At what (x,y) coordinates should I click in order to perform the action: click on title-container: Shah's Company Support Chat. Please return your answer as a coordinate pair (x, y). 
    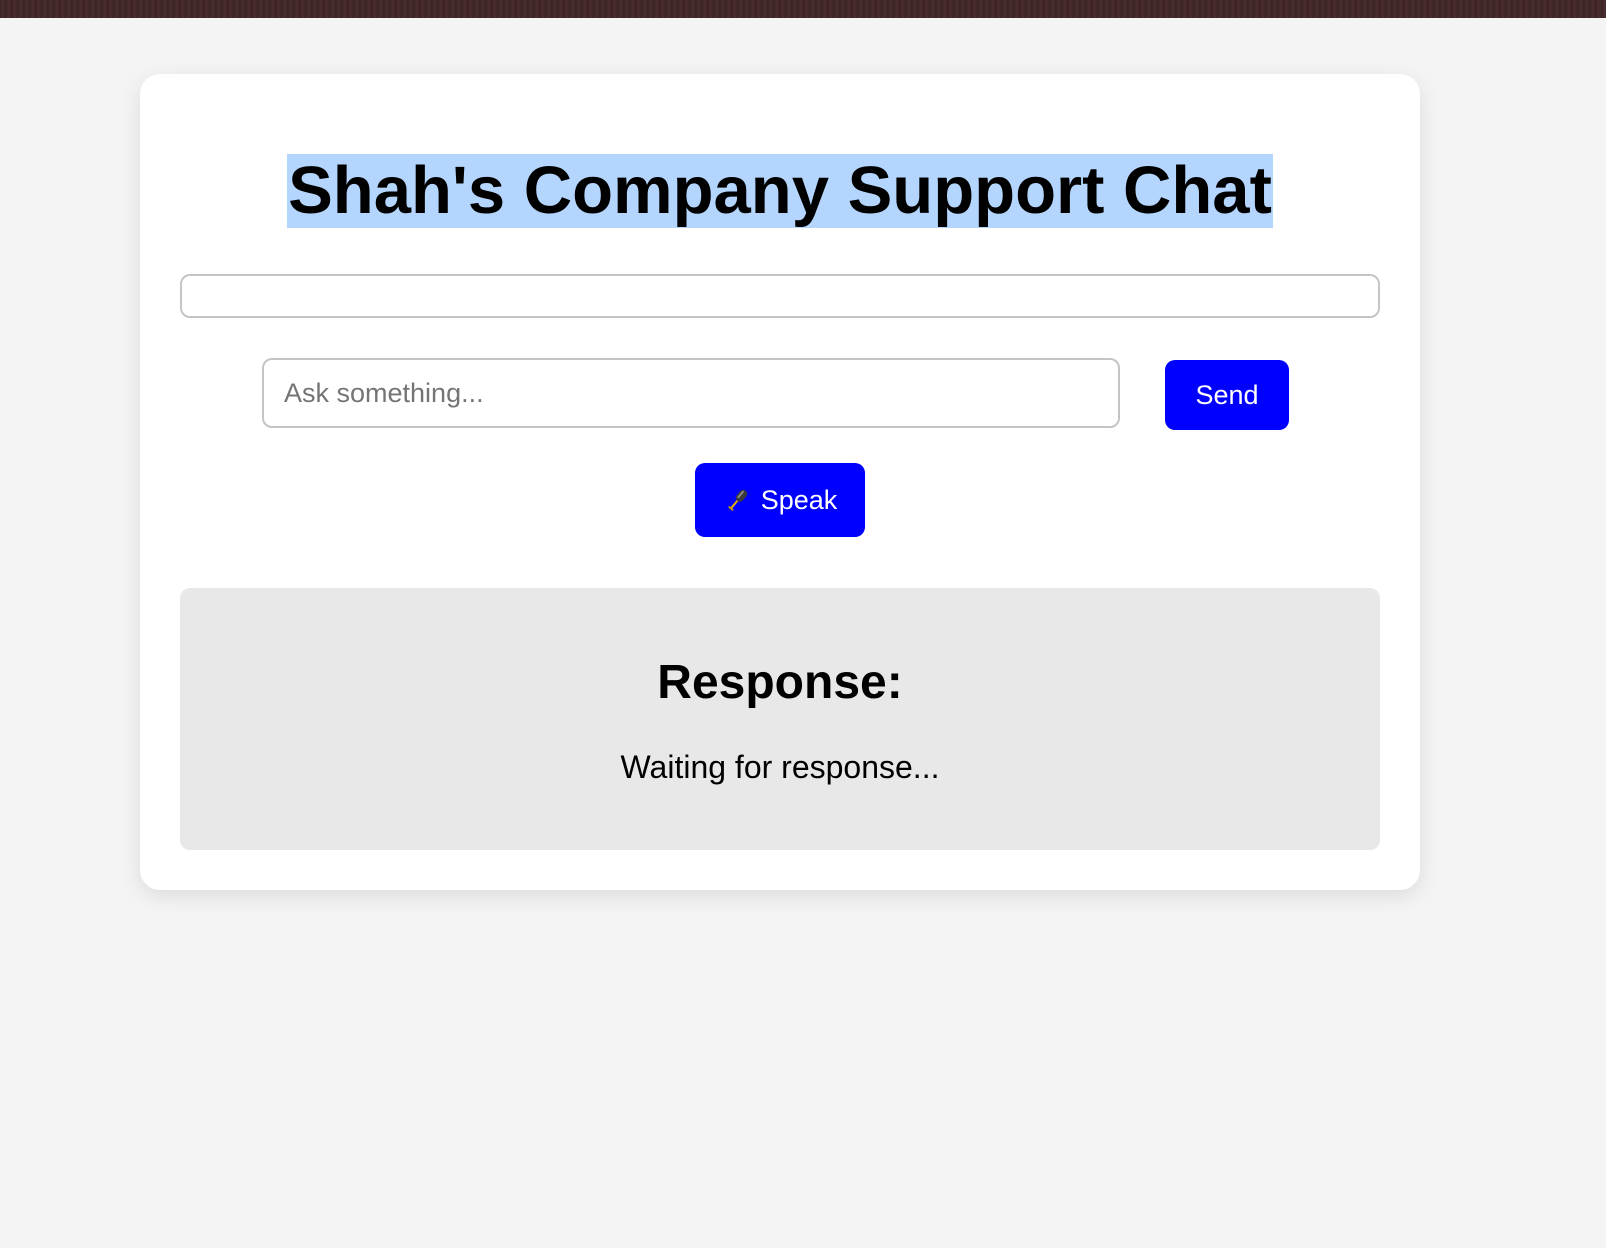
    Looking at the image, I should click on (780, 191).